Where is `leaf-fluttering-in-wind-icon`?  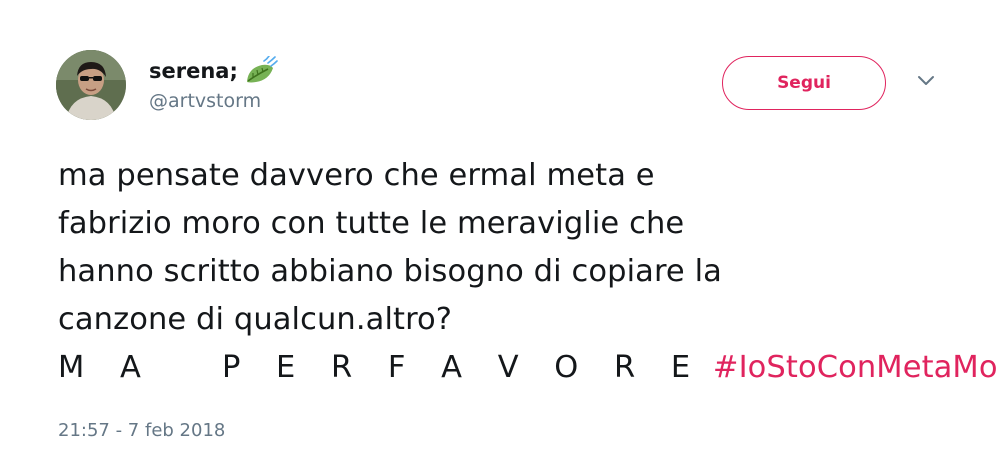
leaf-fluttering-in-wind-icon is located at coordinates (262, 69).